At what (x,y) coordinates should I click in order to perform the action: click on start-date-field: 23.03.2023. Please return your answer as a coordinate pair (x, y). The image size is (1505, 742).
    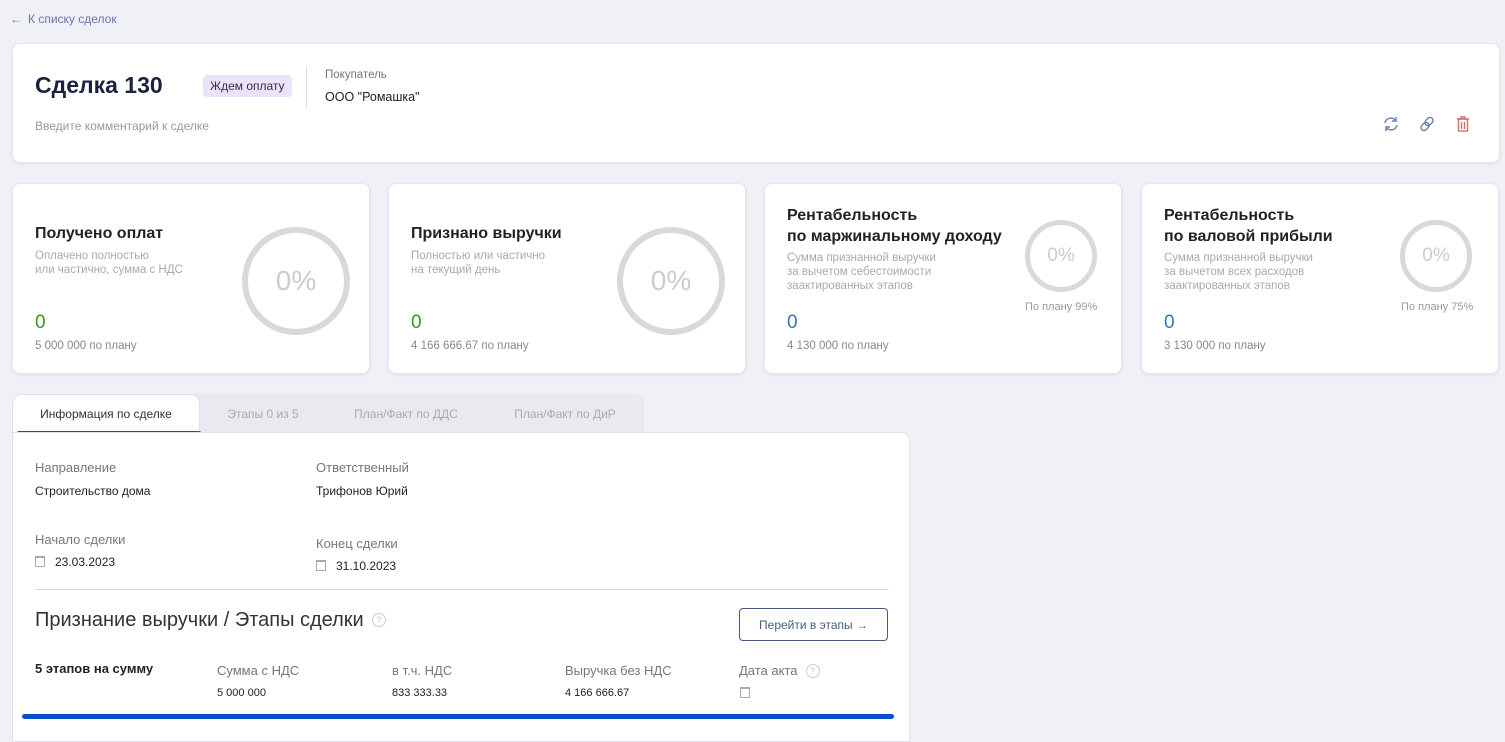
    Looking at the image, I should click on (75, 562).